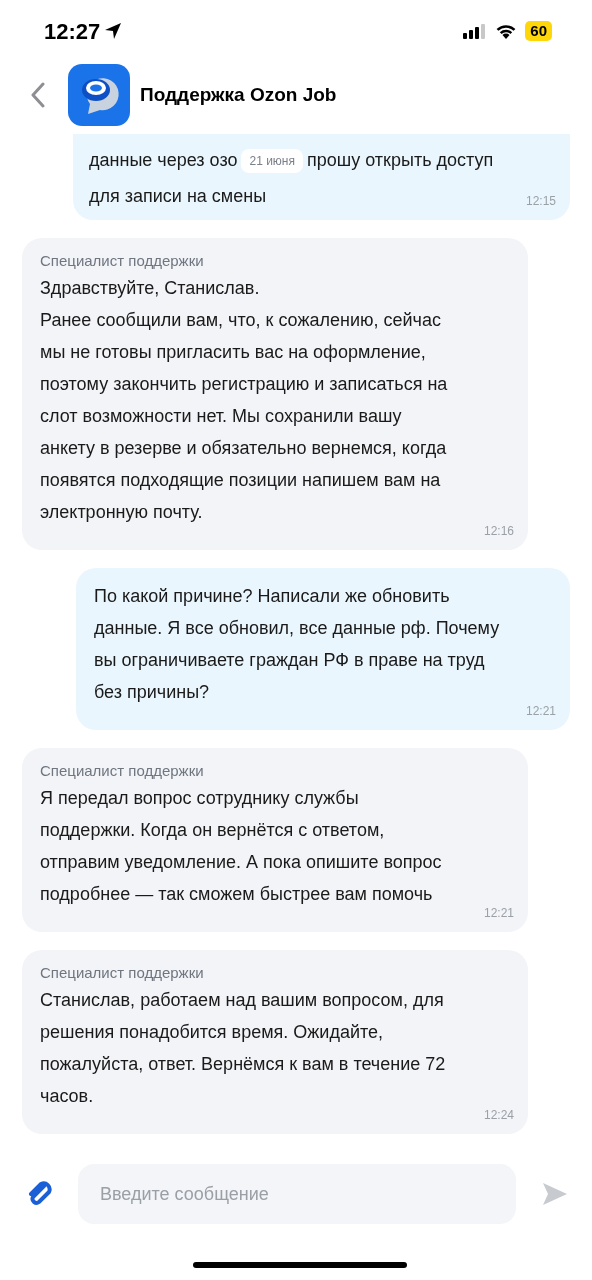 The image size is (592, 1280). What do you see at coordinates (297, 1194) in the screenshot?
I see `message-input: Введите сообщение` at bounding box center [297, 1194].